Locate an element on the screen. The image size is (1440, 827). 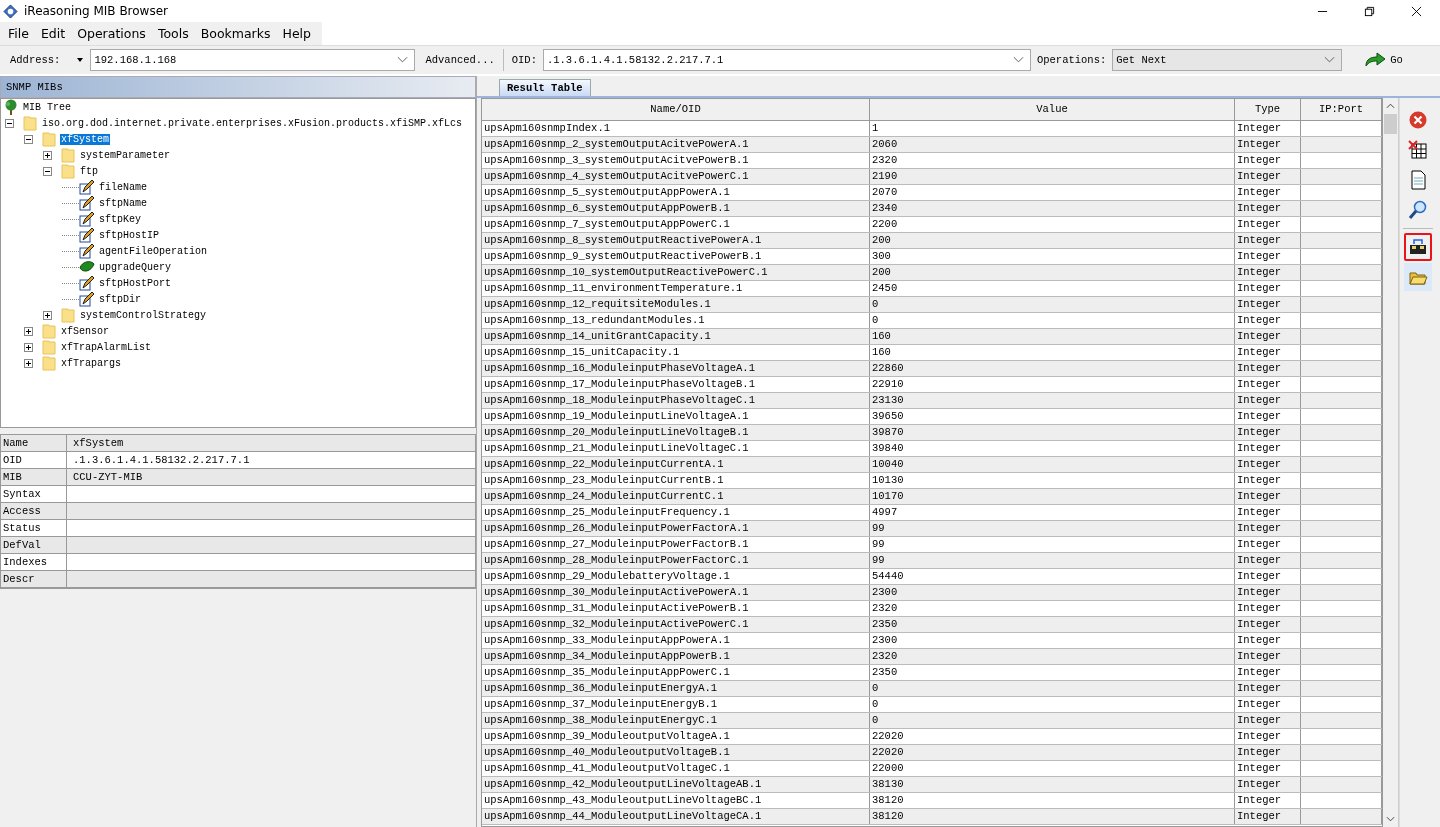
tree-item: agentFileOperation is located at coordinates (153, 251).